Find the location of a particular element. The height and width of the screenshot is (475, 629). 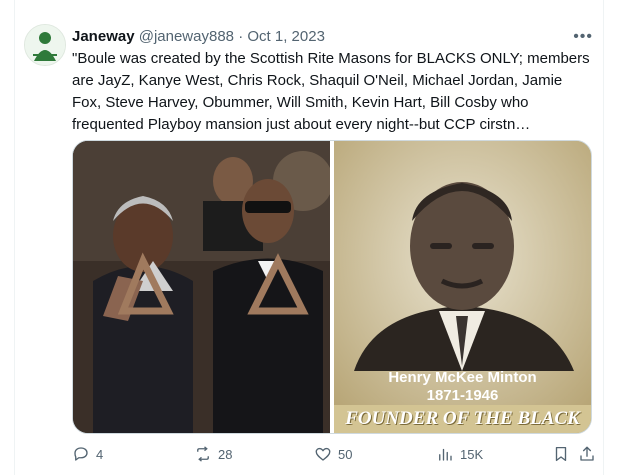

action-bar: 4 28 50 15K is located at coordinates (333, 456).